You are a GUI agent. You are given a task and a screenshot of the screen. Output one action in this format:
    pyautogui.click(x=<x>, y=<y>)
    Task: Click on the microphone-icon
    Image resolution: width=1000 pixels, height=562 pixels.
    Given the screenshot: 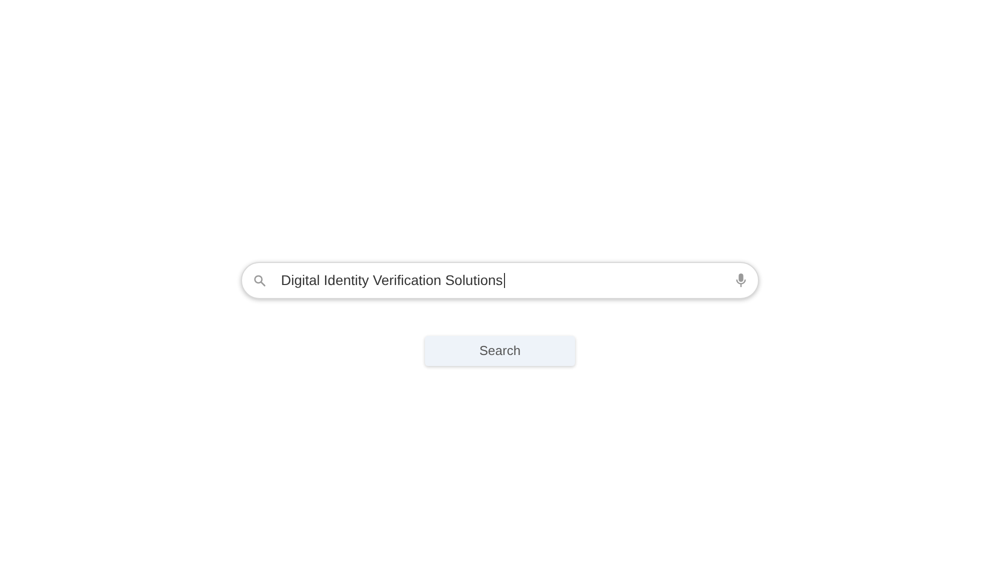 What is the action you would take?
    pyautogui.click(x=741, y=280)
    